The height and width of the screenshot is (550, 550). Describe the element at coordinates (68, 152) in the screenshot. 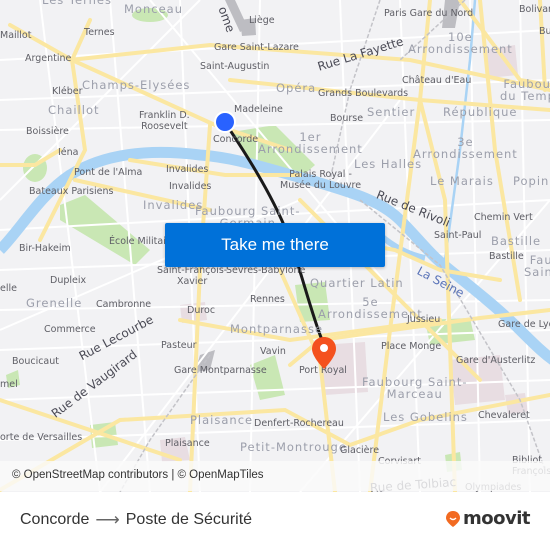

I see `station-label: Iéna` at that location.